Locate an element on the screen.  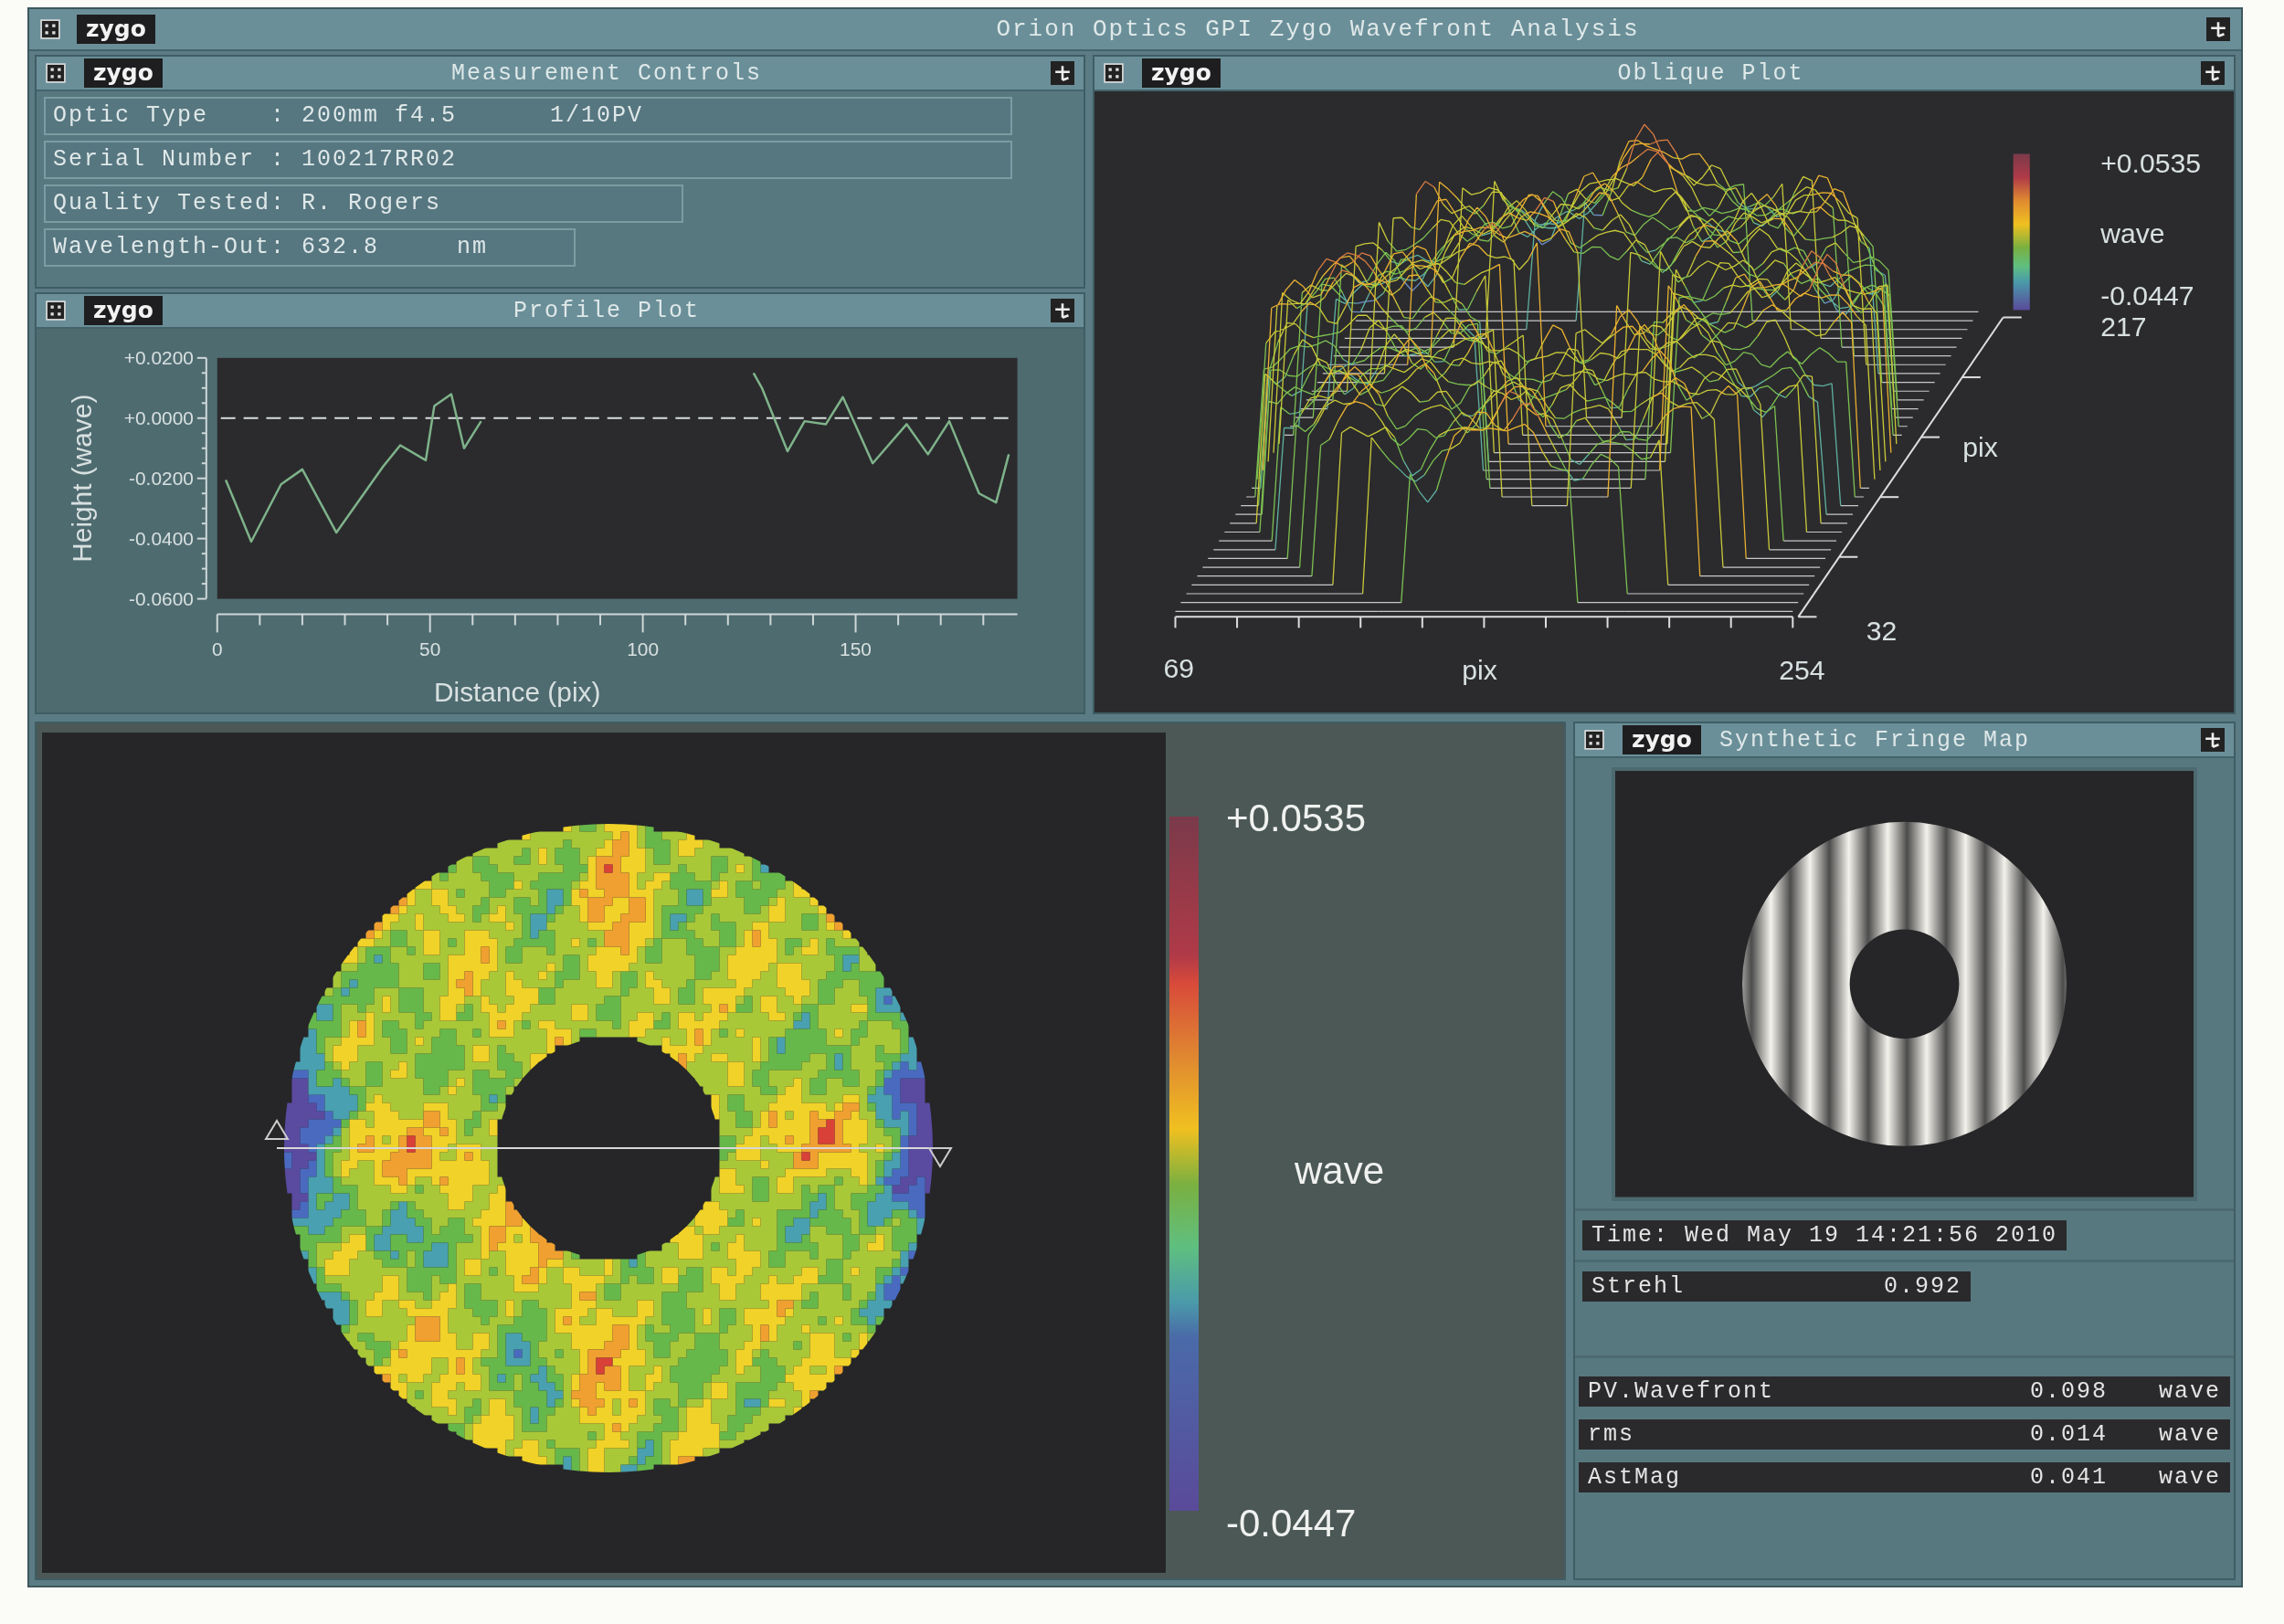
y-tick-label: +0.0200 is located at coordinates (158, 357).